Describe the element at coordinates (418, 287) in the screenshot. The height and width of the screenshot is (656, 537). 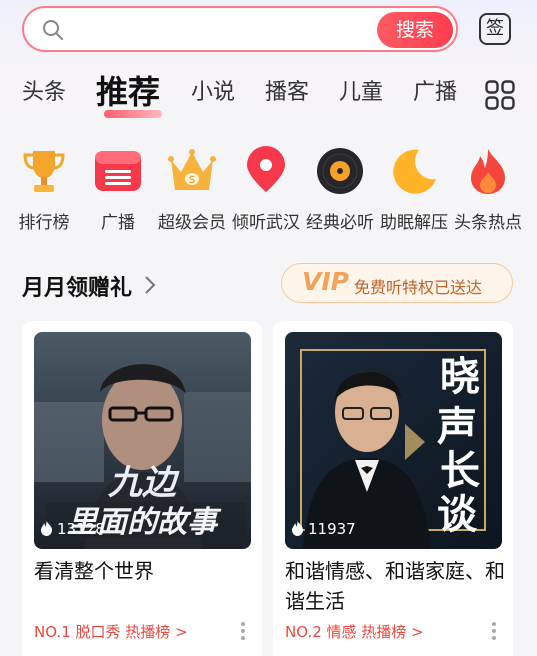
I see `vip-banner-text: 免费听特权已送达` at that location.